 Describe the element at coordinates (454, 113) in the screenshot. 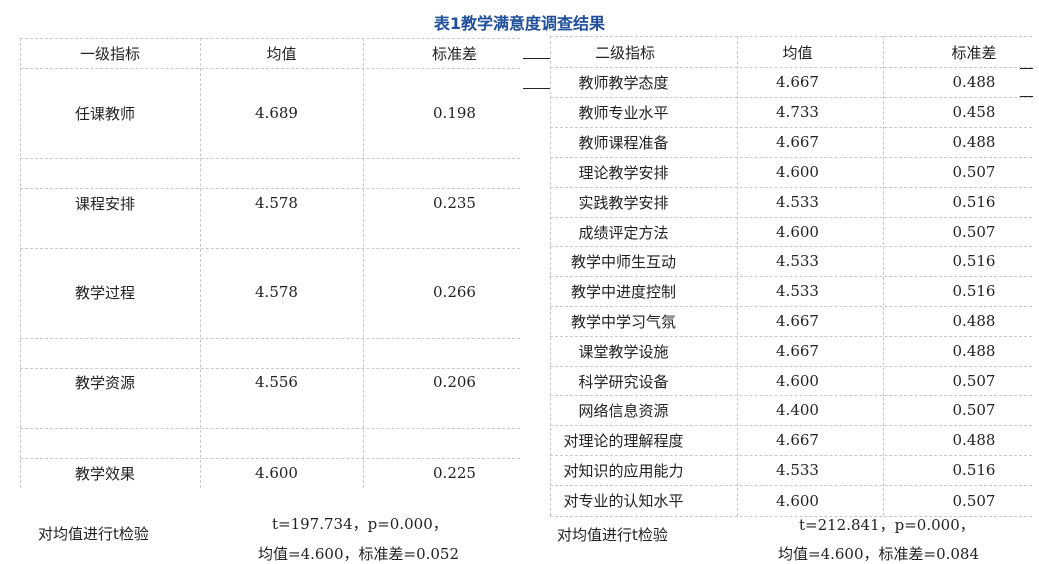

I see `row-sd: 0.198` at that location.